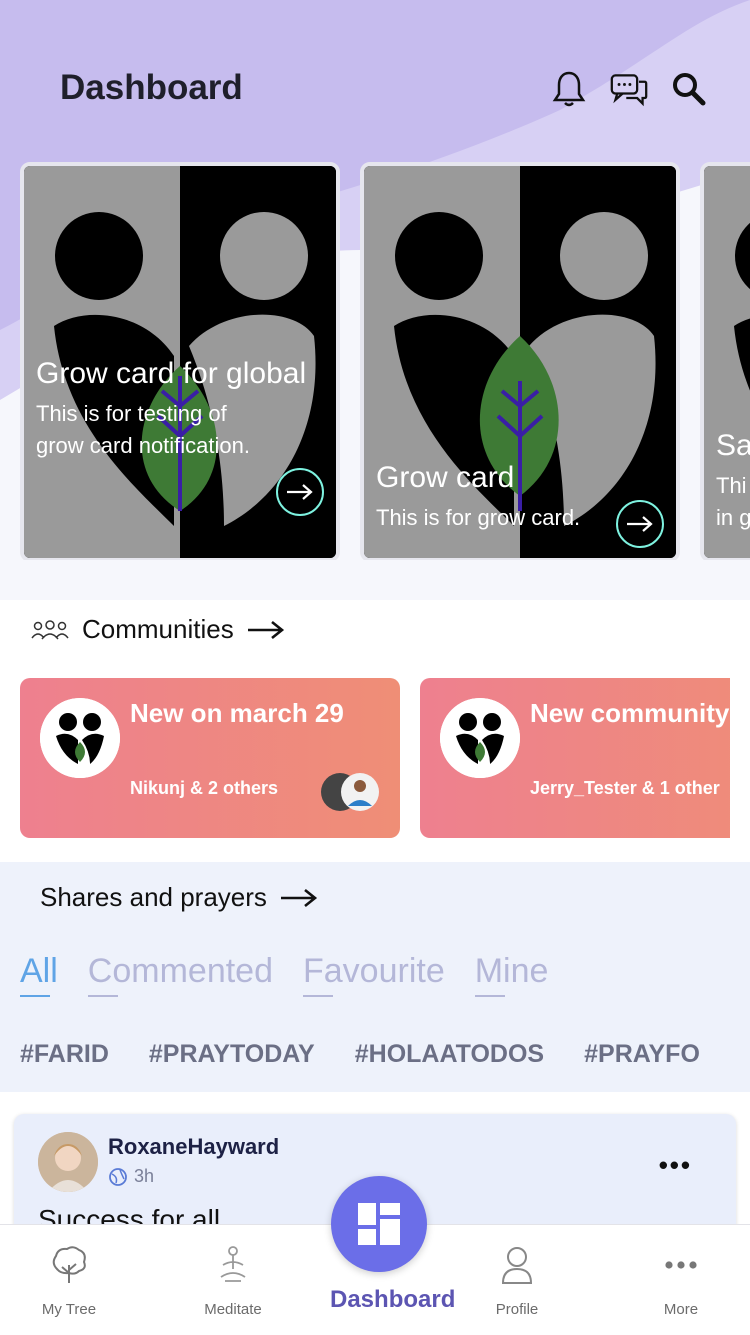 The height and width of the screenshot is (1335, 750). What do you see at coordinates (69, 1265) in the screenshot?
I see `tree-icon` at bounding box center [69, 1265].